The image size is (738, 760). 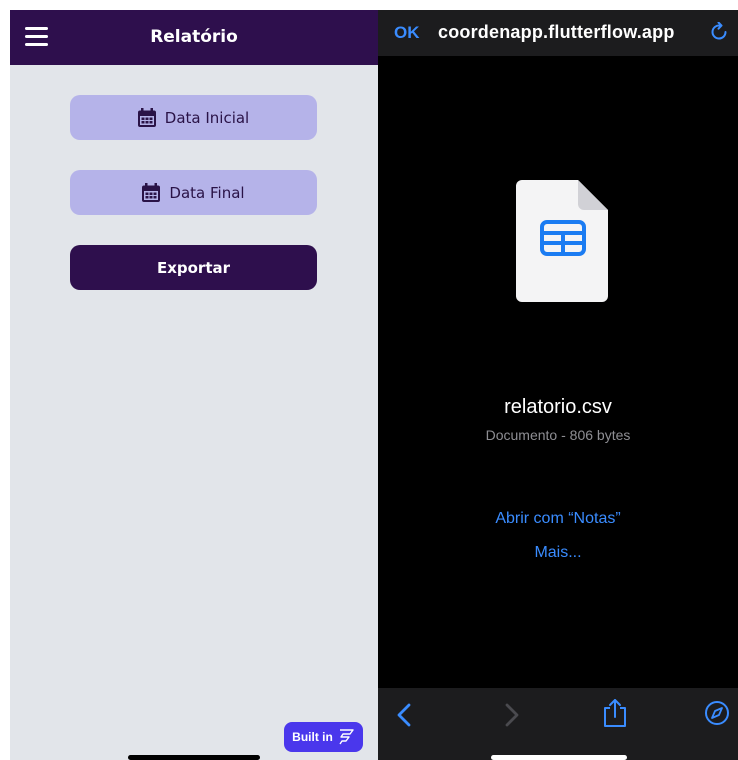 I want to click on start-date-button: Data Inicial, so click(x=193, y=117).